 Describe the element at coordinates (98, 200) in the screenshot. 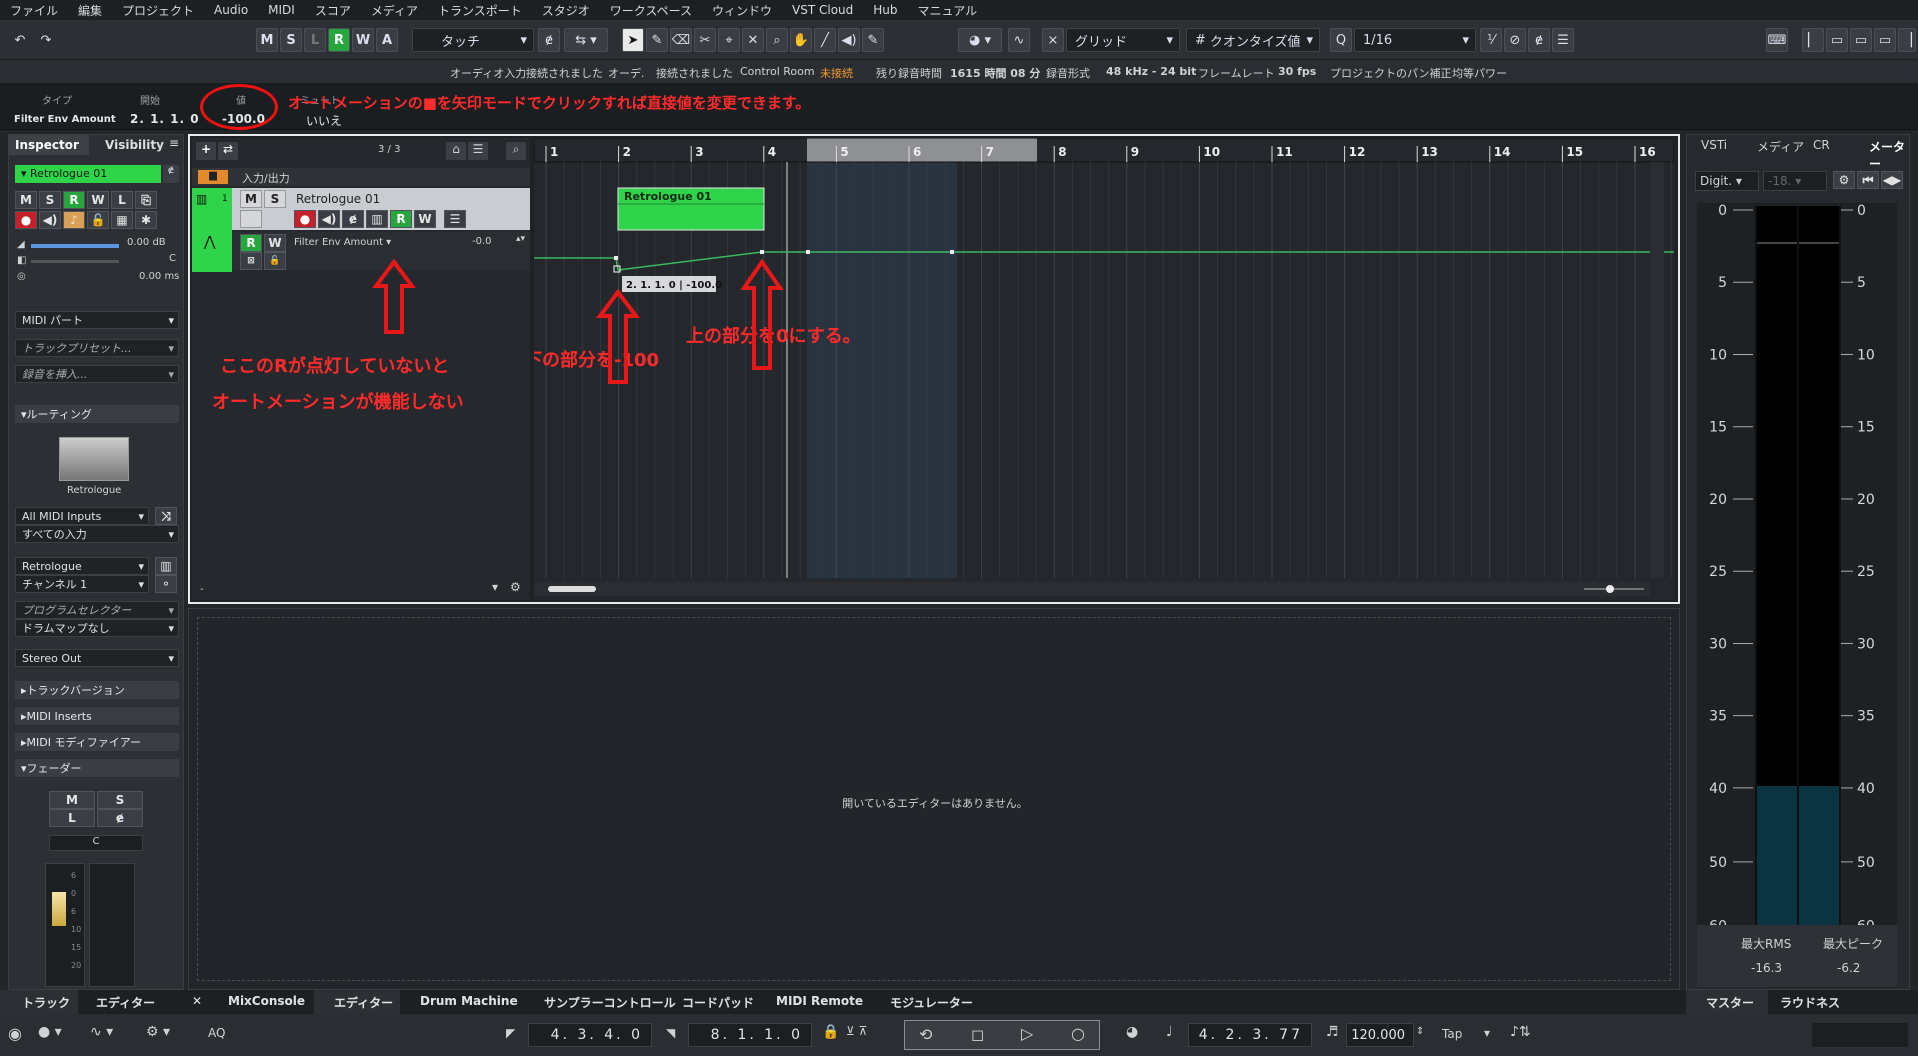

I see `inspector-write-button: W` at that location.